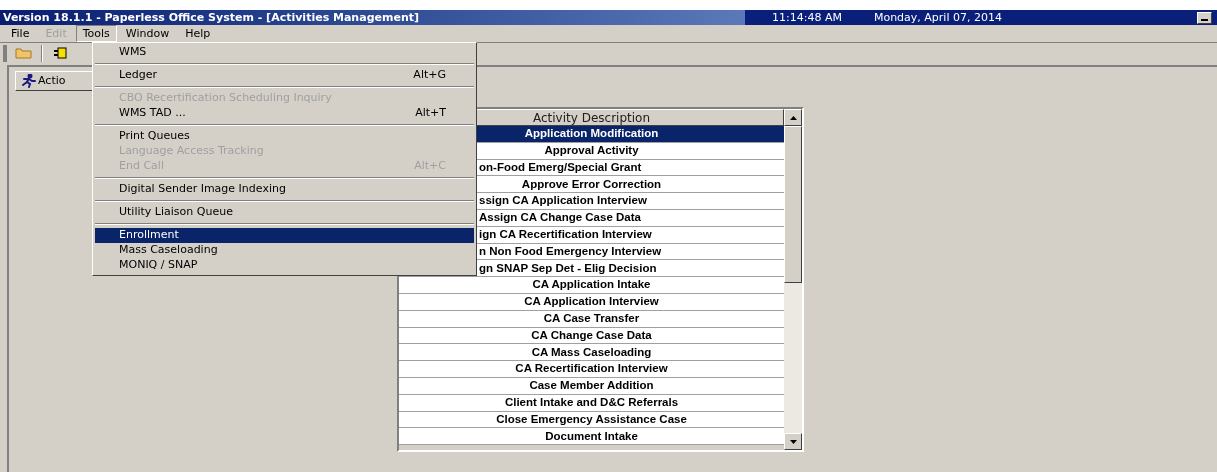  Describe the element at coordinates (210, 17) in the screenshot. I see `window-title: Version 18.1.1 - Paperless Office System - [Activities Management]` at that location.